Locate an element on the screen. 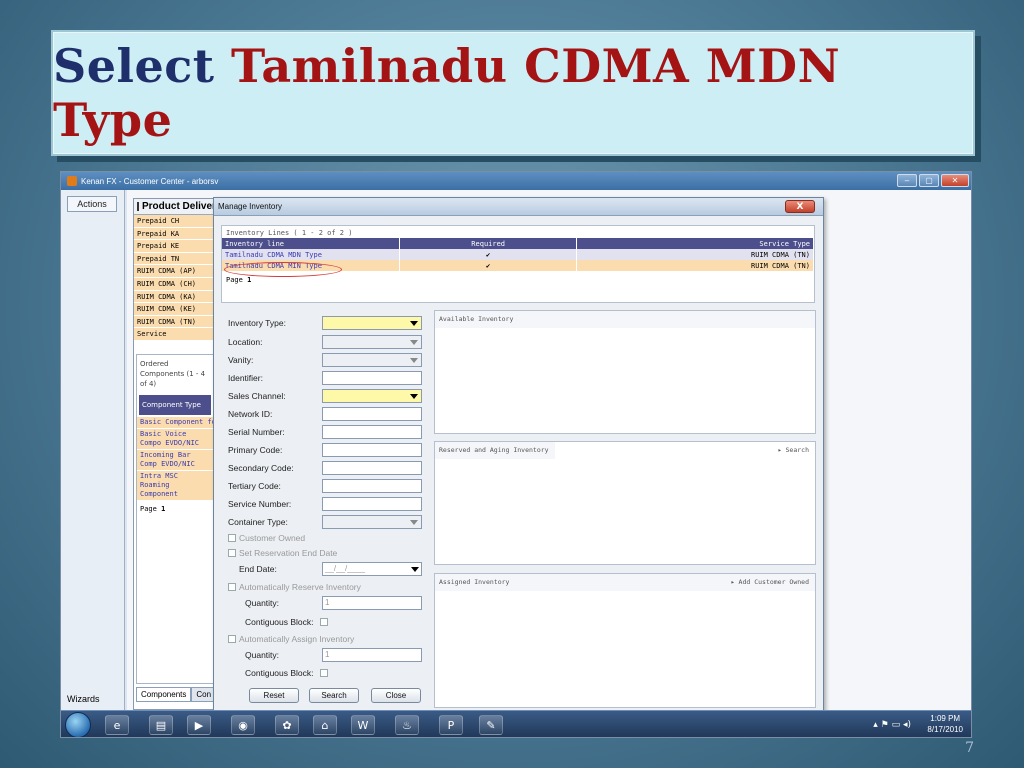 The width and height of the screenshot is (1024, 768). slide-title-box: Select Tamilnadu CDMA MDN Type is located at coordinates (513, 93).